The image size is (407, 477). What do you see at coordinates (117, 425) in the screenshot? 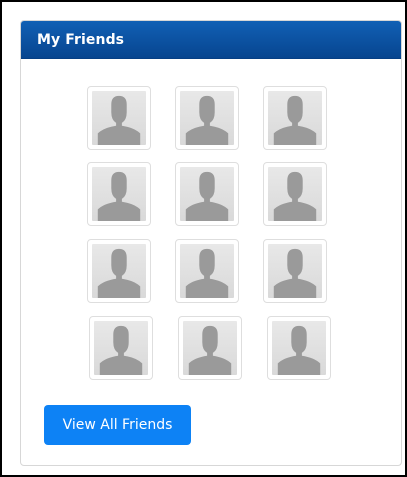
I see `view-all-friends-button: View All Friends` at bounding box center [117, 425].